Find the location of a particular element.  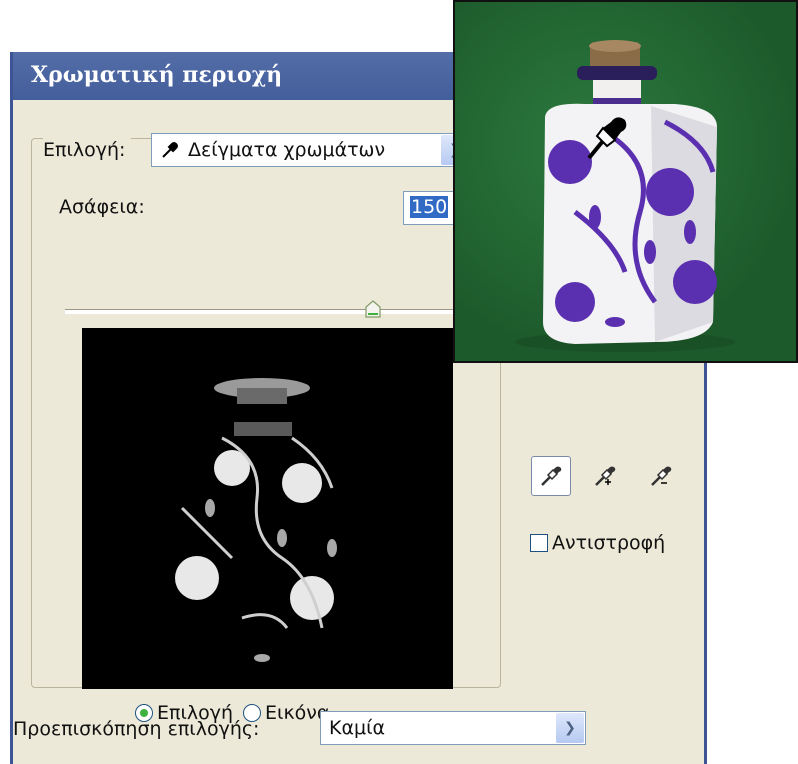

slider-thumb is located at coordinates (372, 309).